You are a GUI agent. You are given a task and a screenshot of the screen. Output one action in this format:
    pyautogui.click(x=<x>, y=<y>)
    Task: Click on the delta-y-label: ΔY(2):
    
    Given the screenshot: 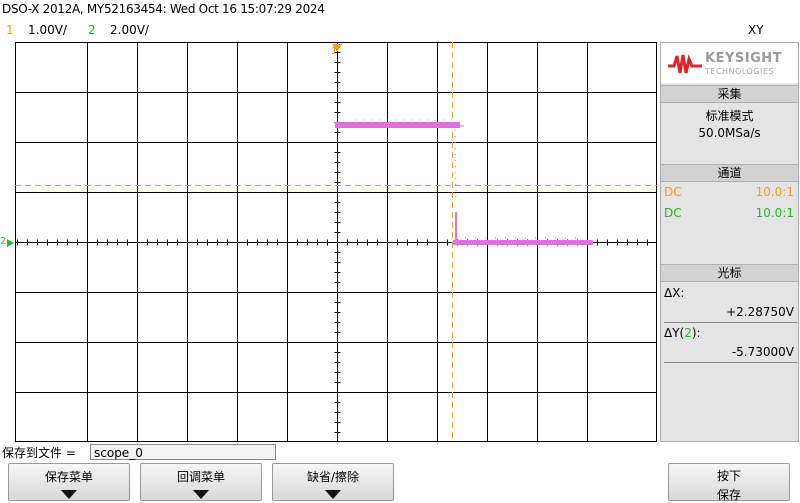 What is the action you would take?
    pyautogui.click(x=682, y=333)
    